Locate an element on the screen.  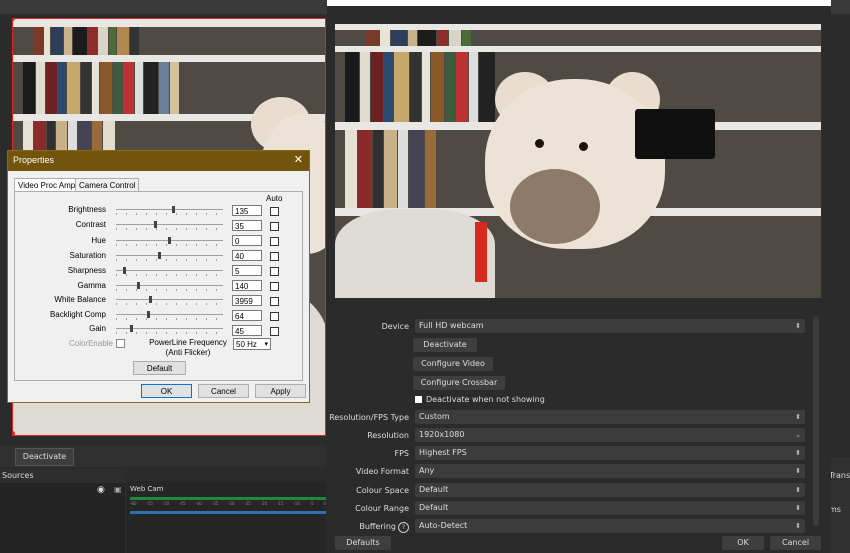
gain-value: 45 is located at coordinates (247, 330).